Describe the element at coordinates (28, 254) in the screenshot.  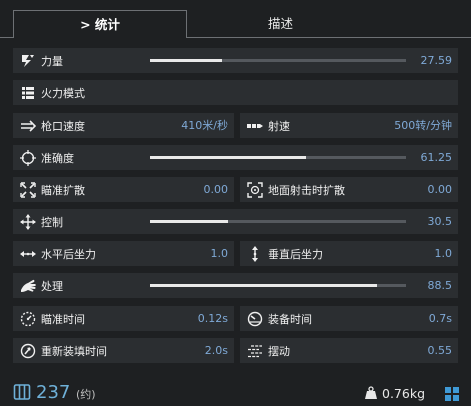
I see `horizontal-arrows-icon` at that location.